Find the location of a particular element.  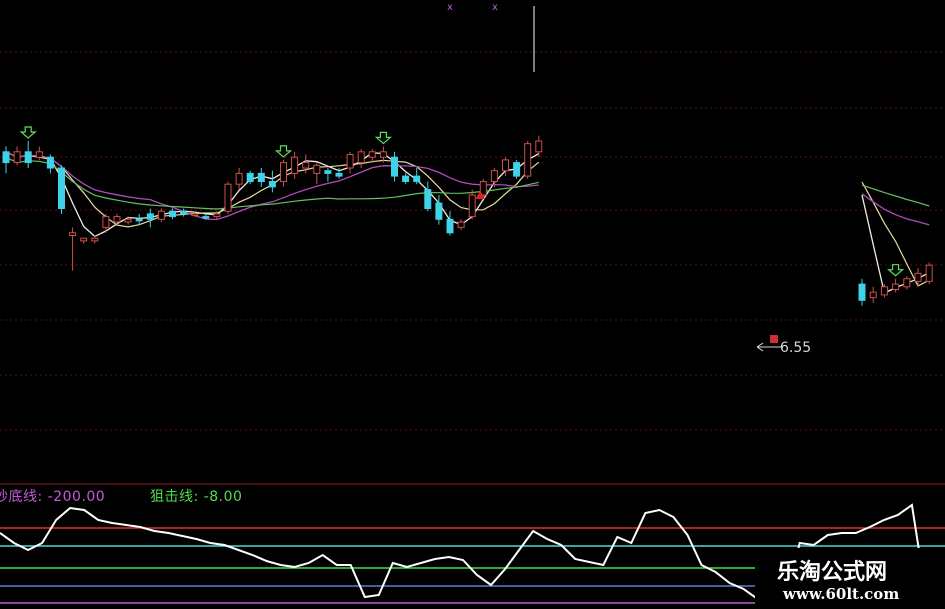

watermark-url: www.60lt.com is located at coordinates (841, 594).